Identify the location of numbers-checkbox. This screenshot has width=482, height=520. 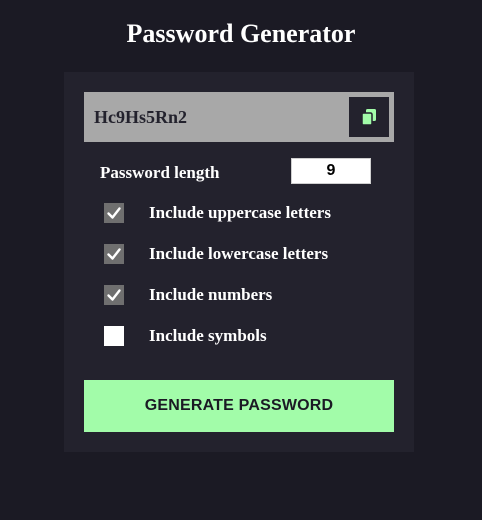
(114, 295).